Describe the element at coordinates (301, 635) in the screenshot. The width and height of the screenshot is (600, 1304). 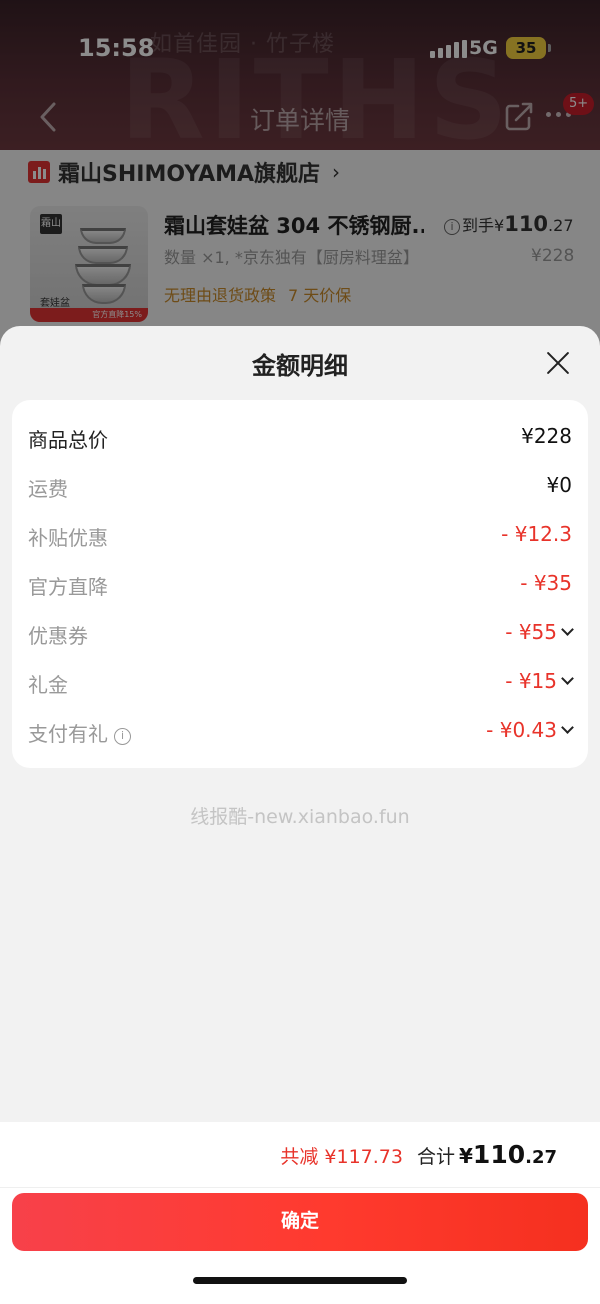
I see `row-coupon: 优惠券 - ¥55` at that location.